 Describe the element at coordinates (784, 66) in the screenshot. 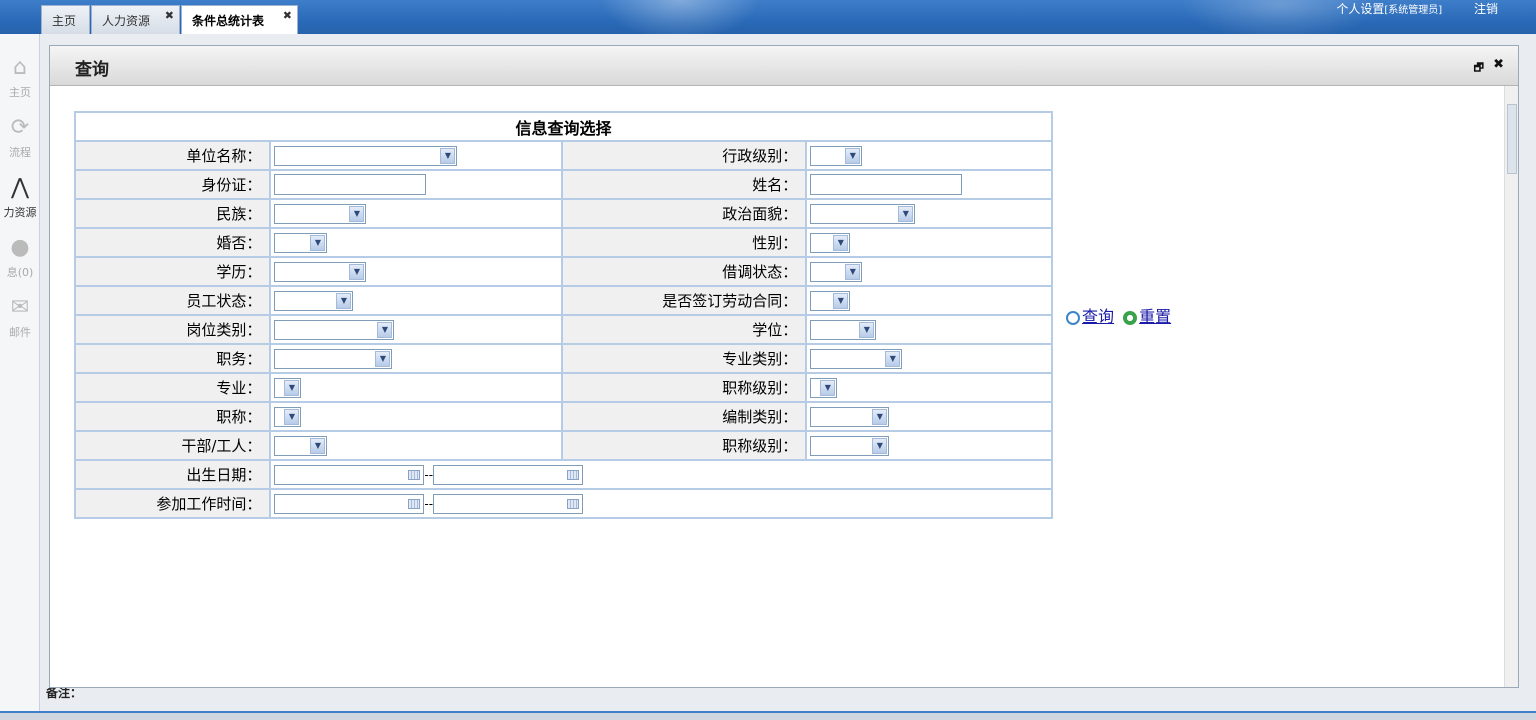

I see `dialog-header: 查询 🗗 ✖` at that location.